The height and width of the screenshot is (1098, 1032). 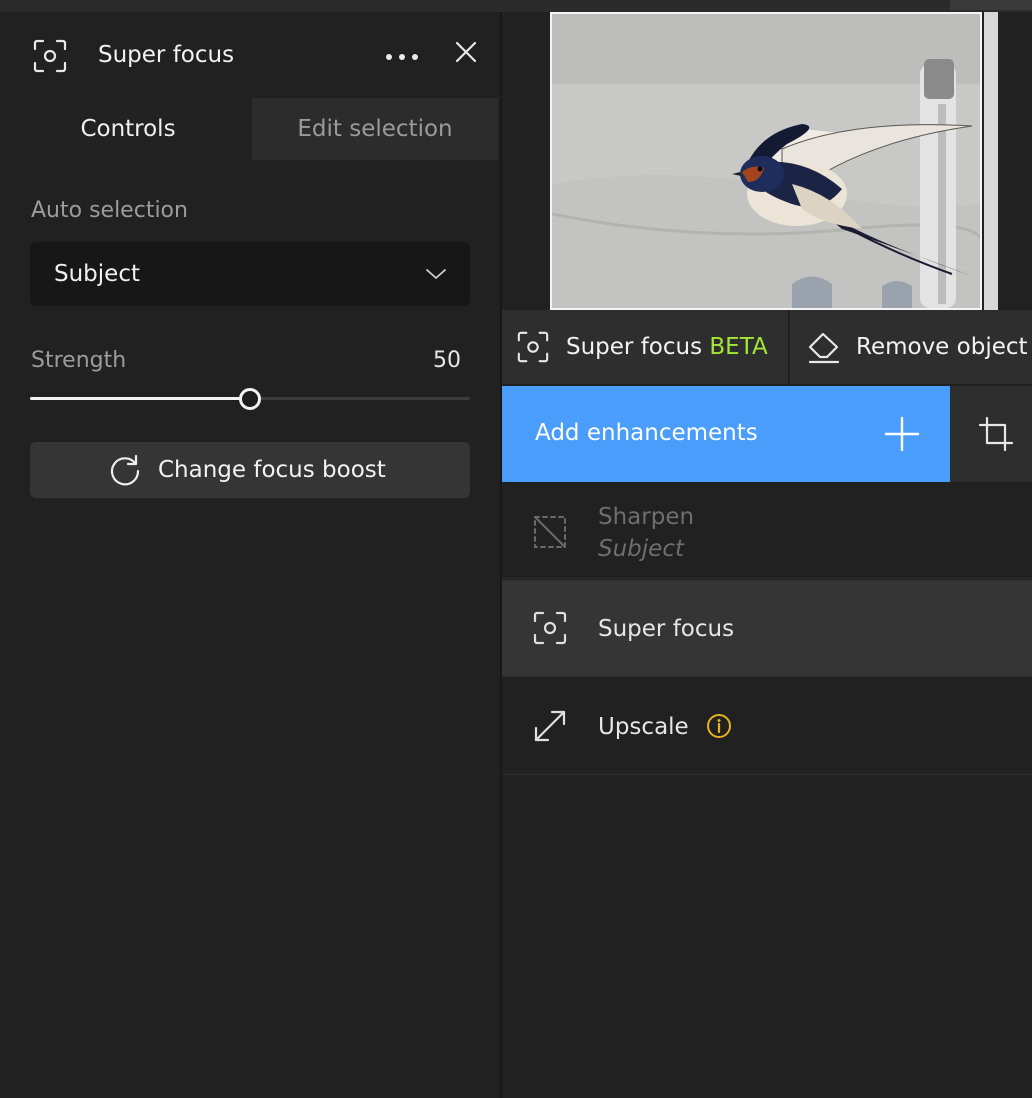 I want to click on tool-remove-object-label: Remove object, so click(x=942, y=347).